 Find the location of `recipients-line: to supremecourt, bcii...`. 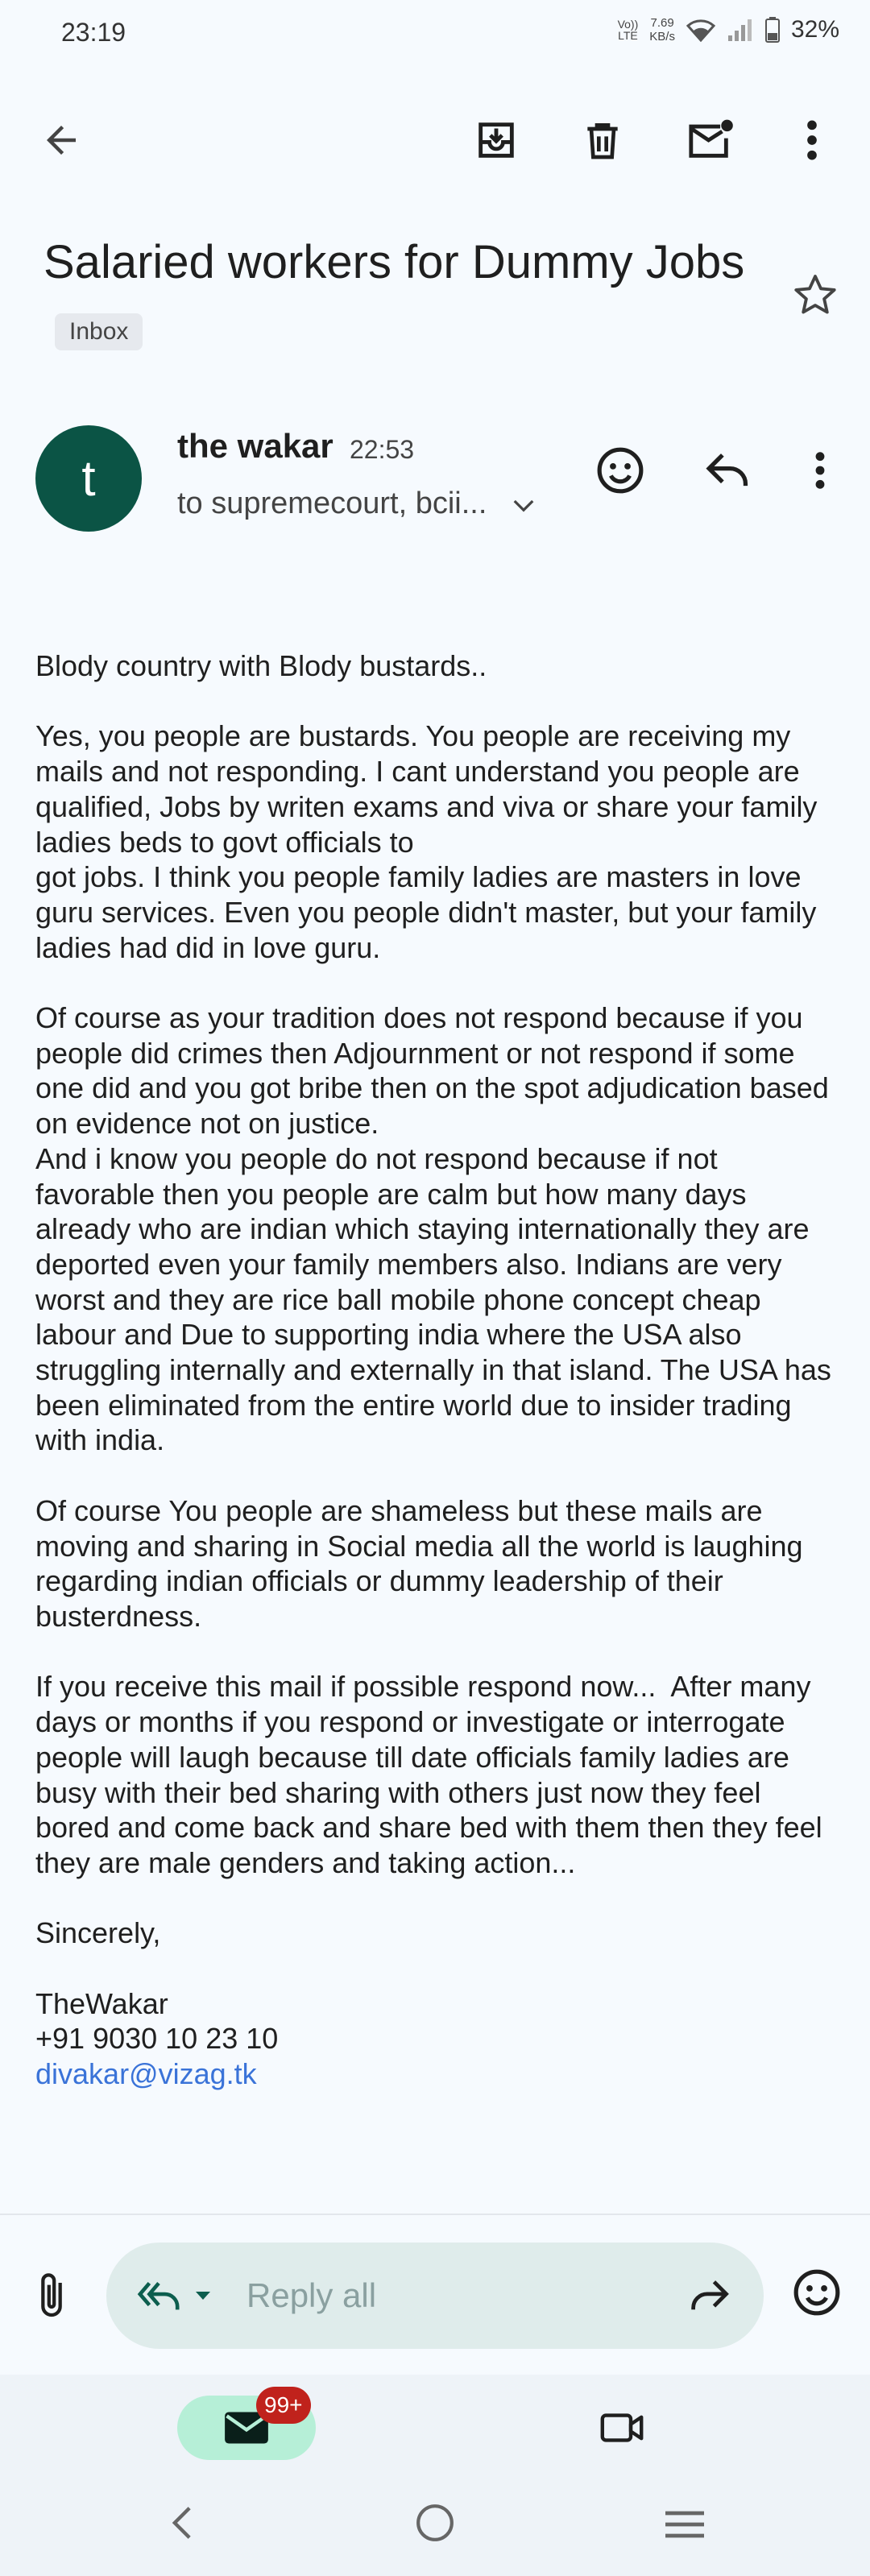

recipients-line: to supremecourt, bcii... is located at coordinates (356, 504).